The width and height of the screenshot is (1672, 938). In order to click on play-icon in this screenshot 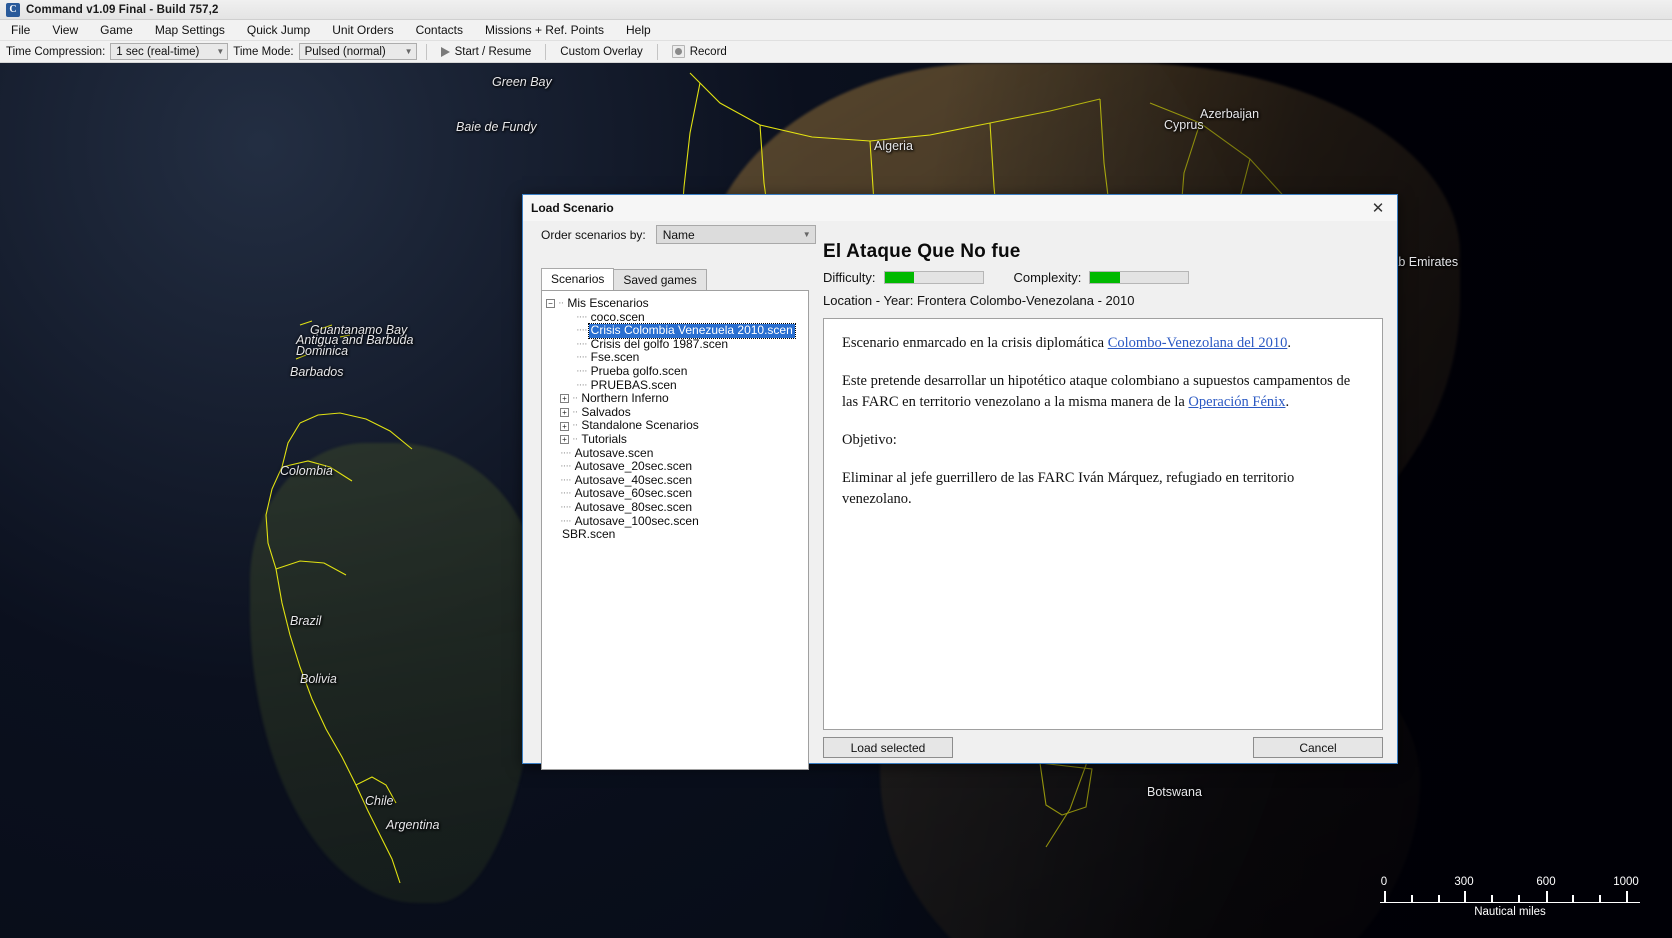, I will do `click(445, 51)`.